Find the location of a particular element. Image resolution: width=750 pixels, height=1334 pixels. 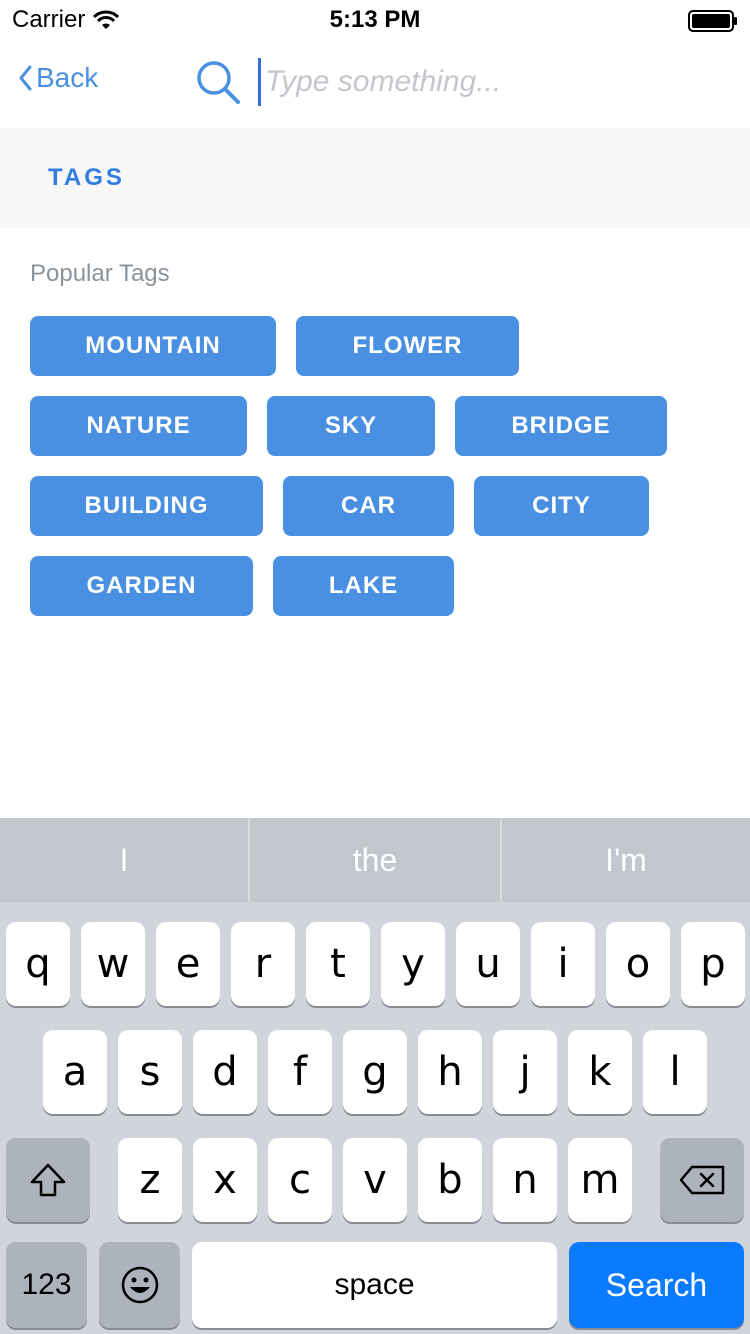

delete-key is located at coordinates (702, 1180).